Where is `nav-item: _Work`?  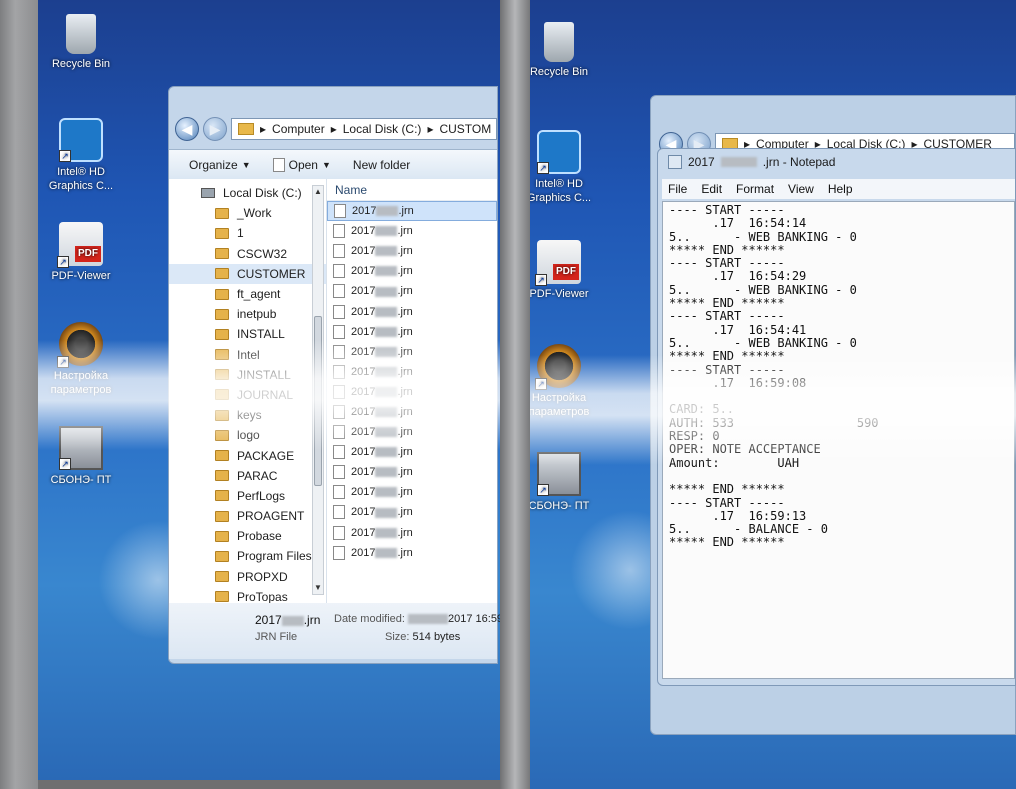 nav-item: _Work is located at coordinates (247, 213).